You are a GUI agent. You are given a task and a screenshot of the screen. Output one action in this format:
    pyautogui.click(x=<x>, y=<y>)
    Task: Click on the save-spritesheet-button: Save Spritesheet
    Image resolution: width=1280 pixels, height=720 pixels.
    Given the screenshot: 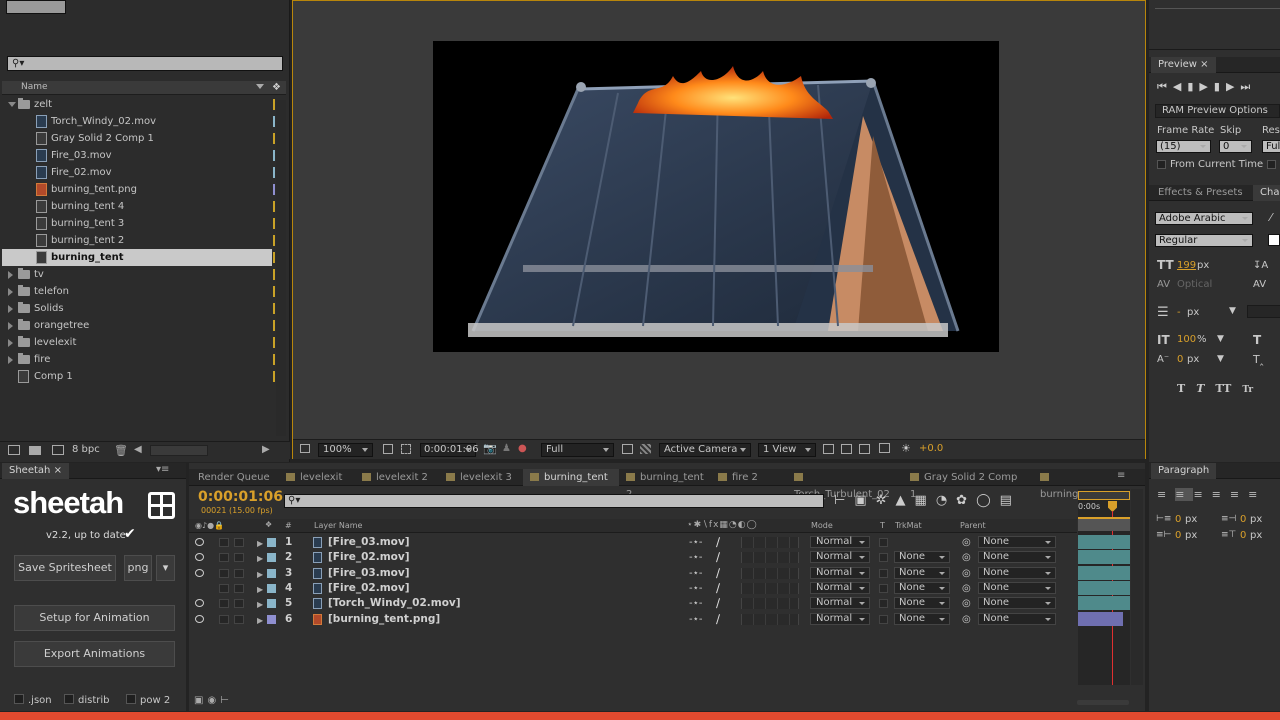 What is the action you would take?
    pyautogui.click(x=65, y=568)
    